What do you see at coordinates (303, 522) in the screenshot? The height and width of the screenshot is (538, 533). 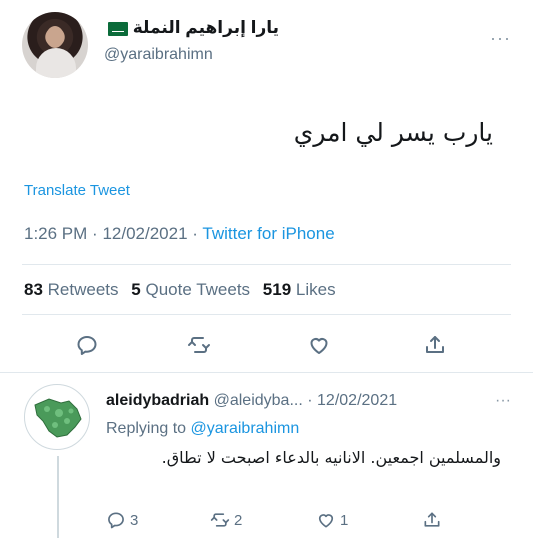 I see `reply-action-bar: 3 2 1` at bounding box center [303, 522].